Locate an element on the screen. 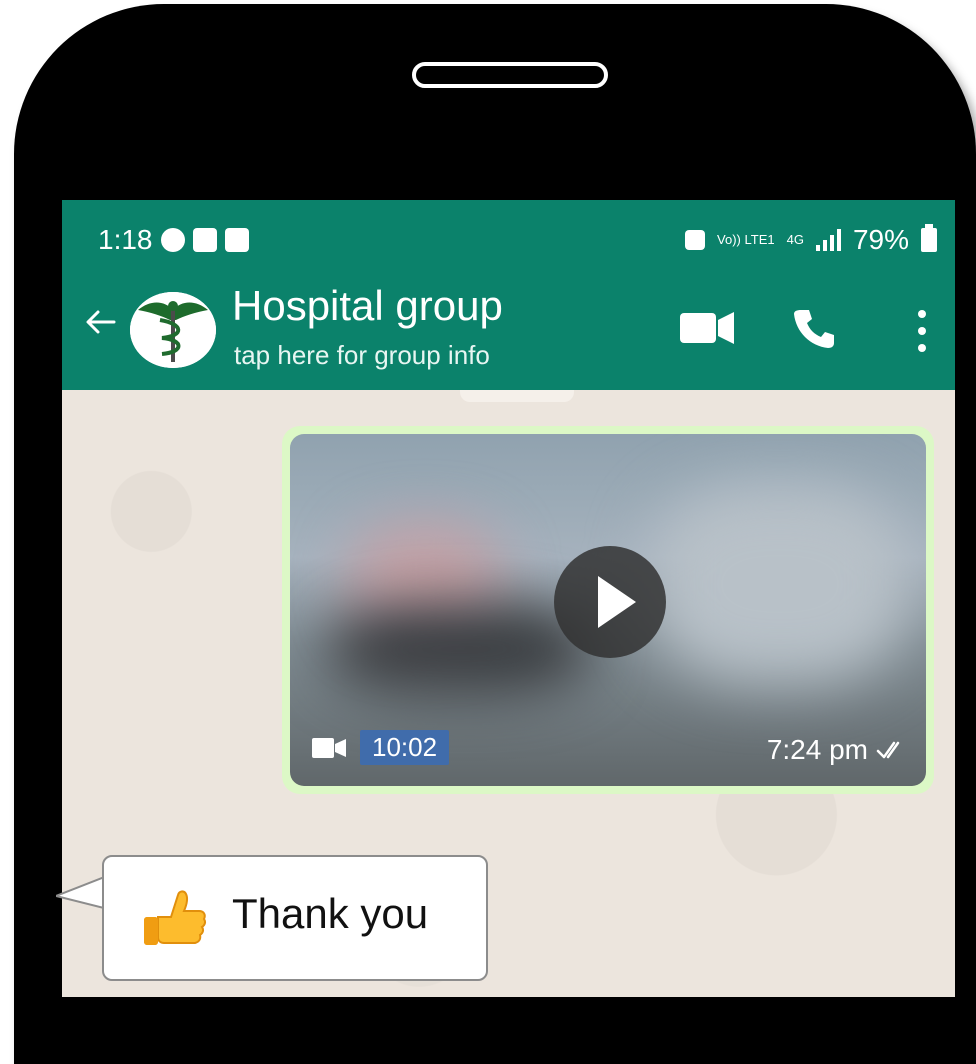  read-receipt-icon is located at coordinates (888, 750).